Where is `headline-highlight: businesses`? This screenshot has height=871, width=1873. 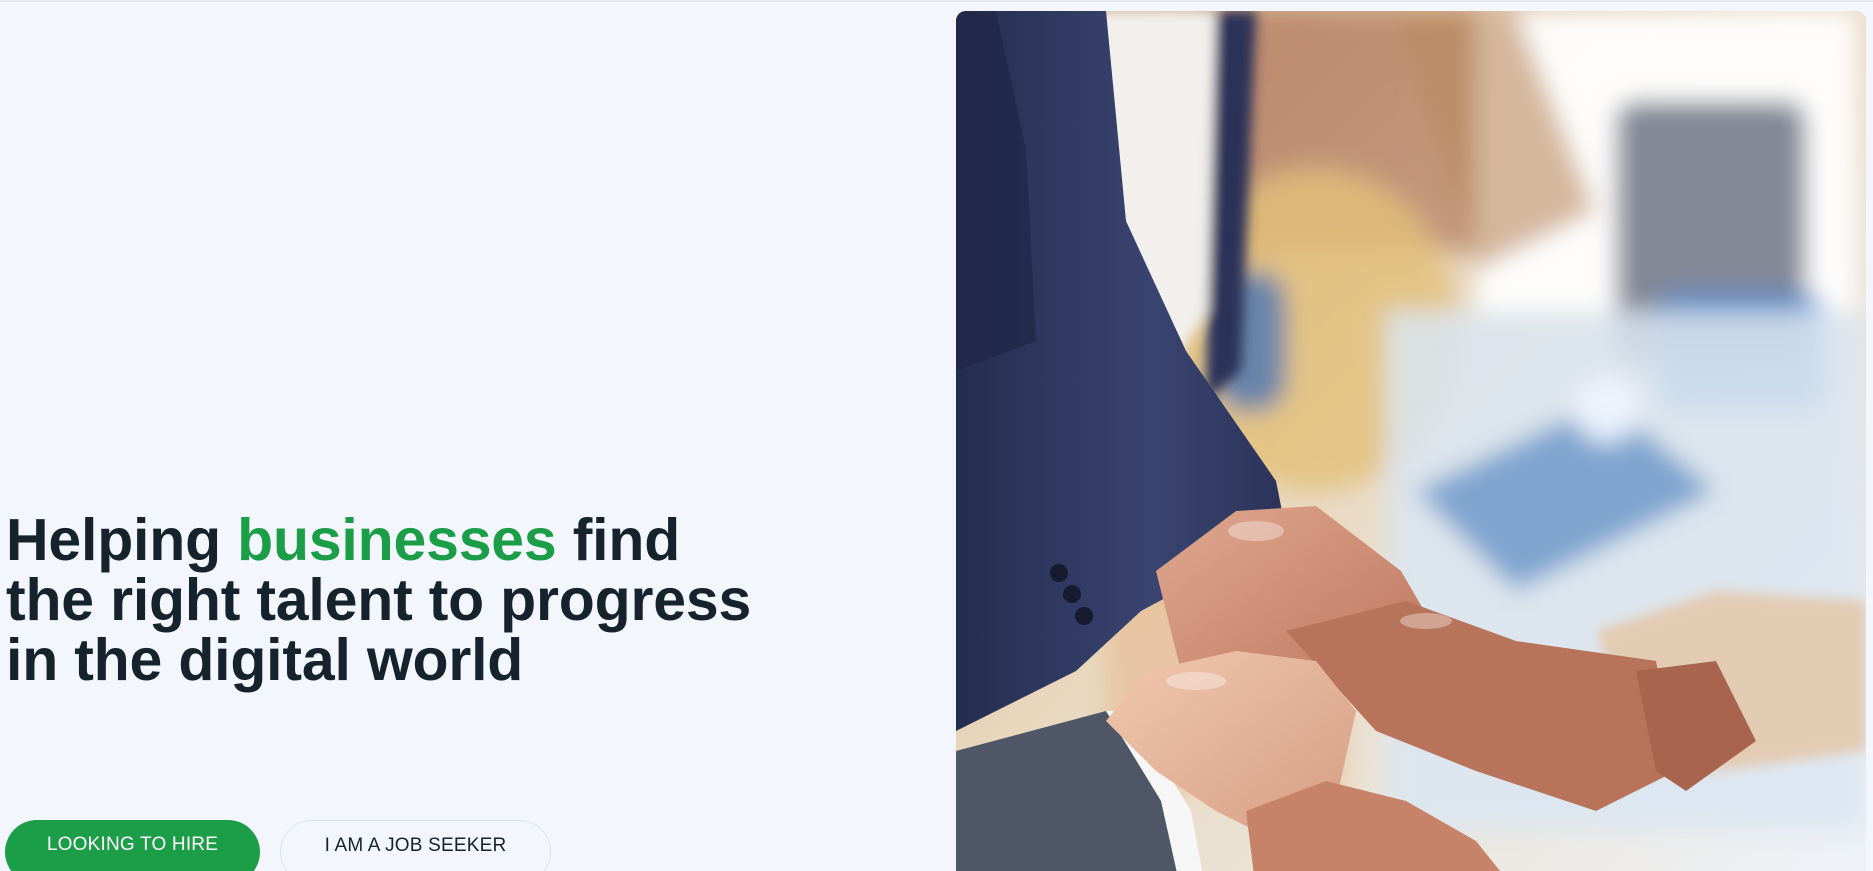
headline-highlight: businesses is located at coordinates (397, 540).